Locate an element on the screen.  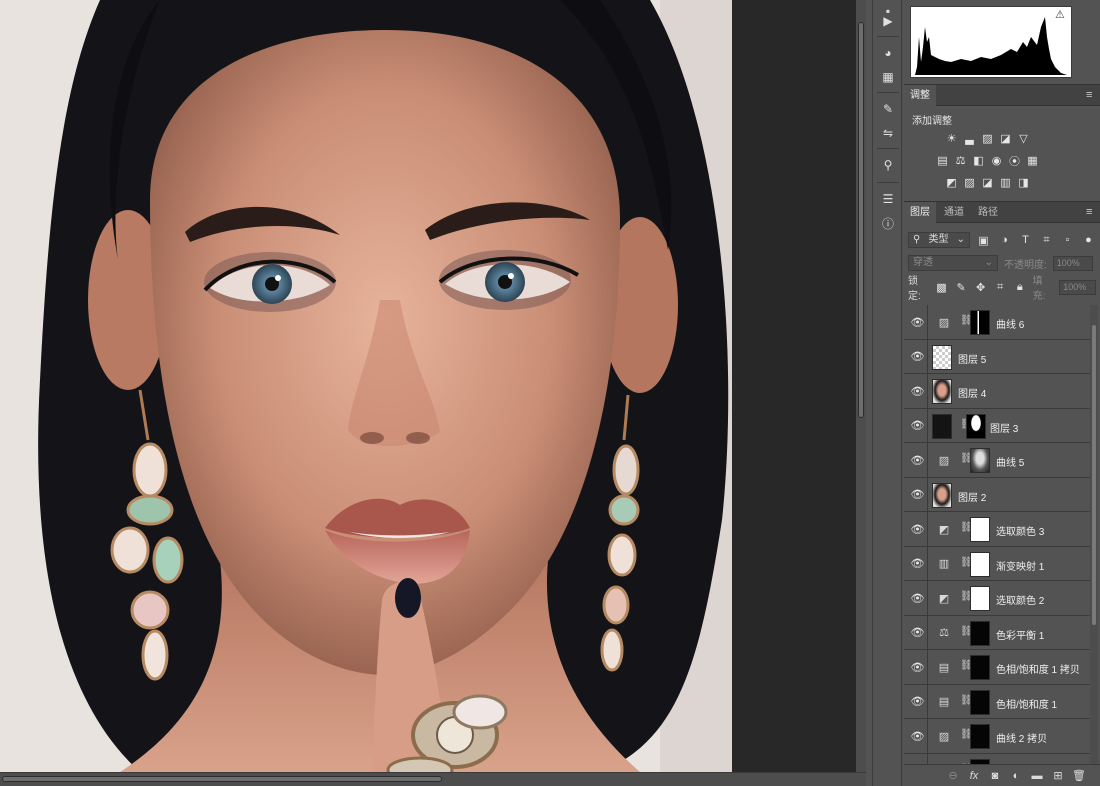
threshold-icon: ◪ is located at coordinates (987, 182).